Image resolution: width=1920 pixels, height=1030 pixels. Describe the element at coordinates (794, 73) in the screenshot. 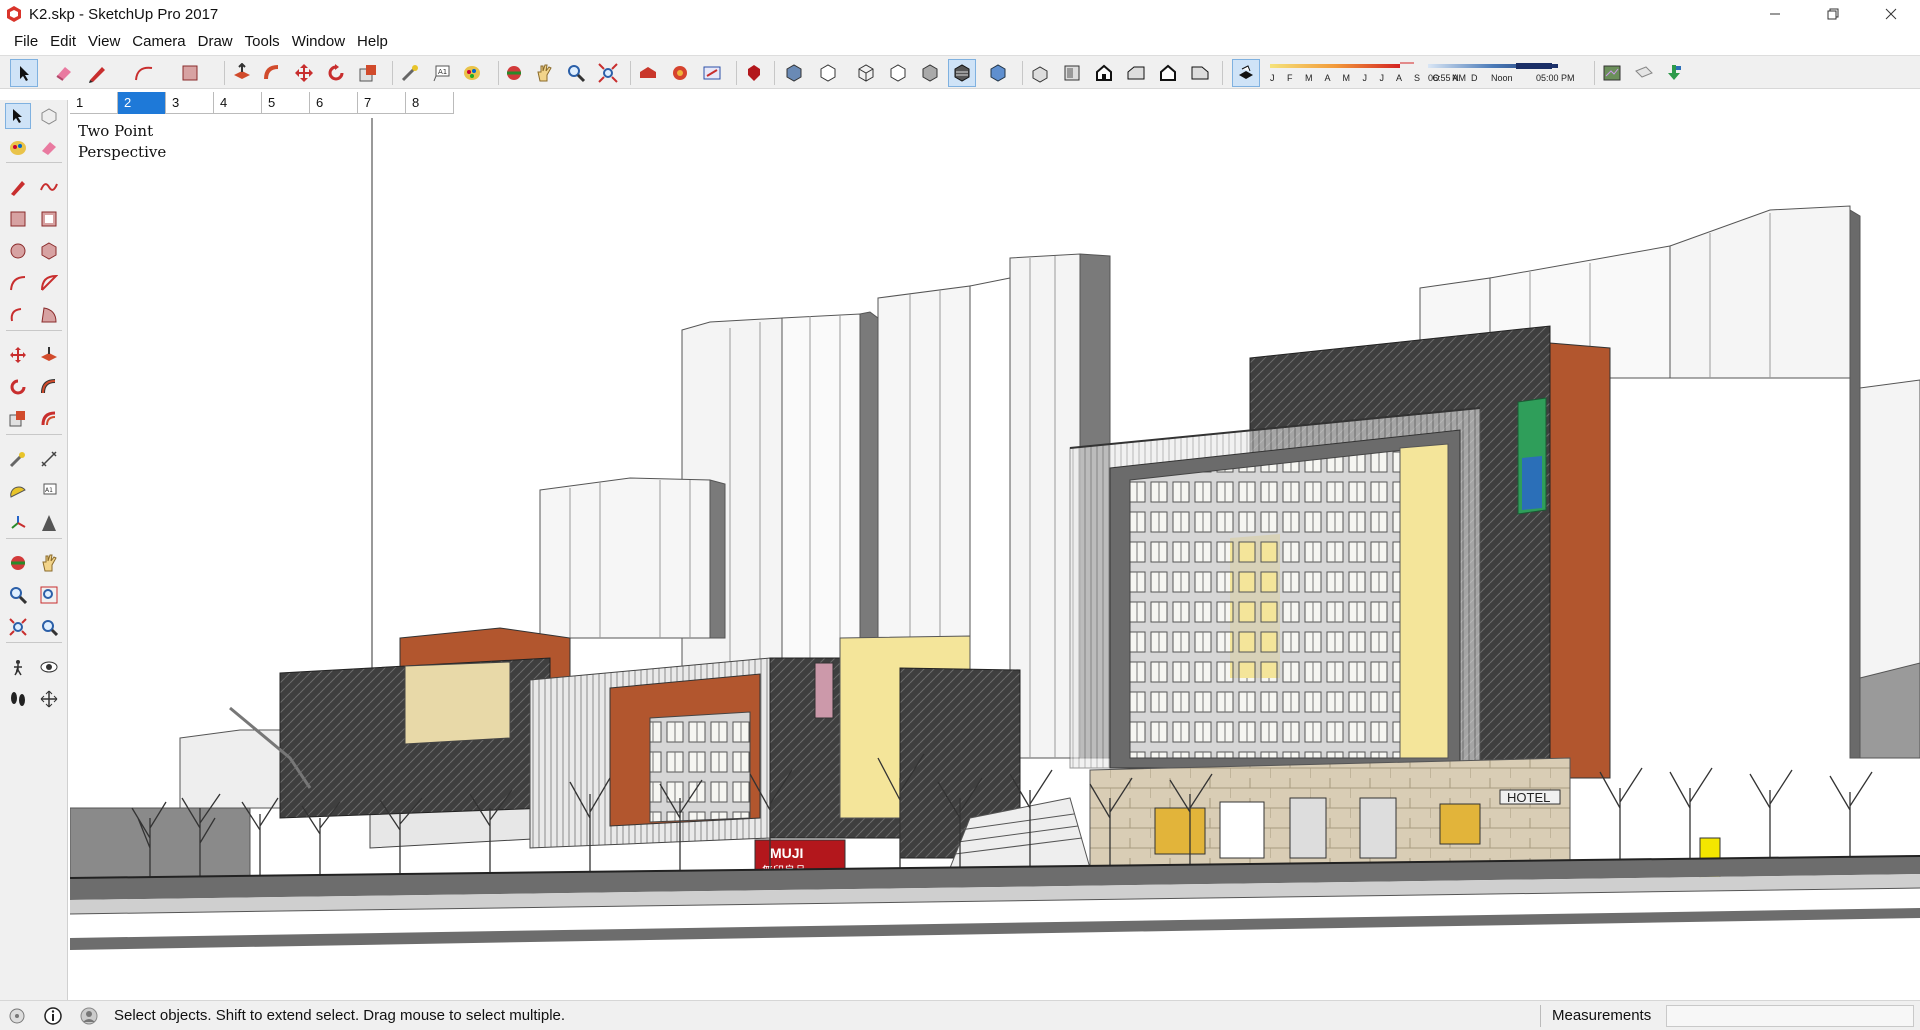

I see `xray-icon` at that location.